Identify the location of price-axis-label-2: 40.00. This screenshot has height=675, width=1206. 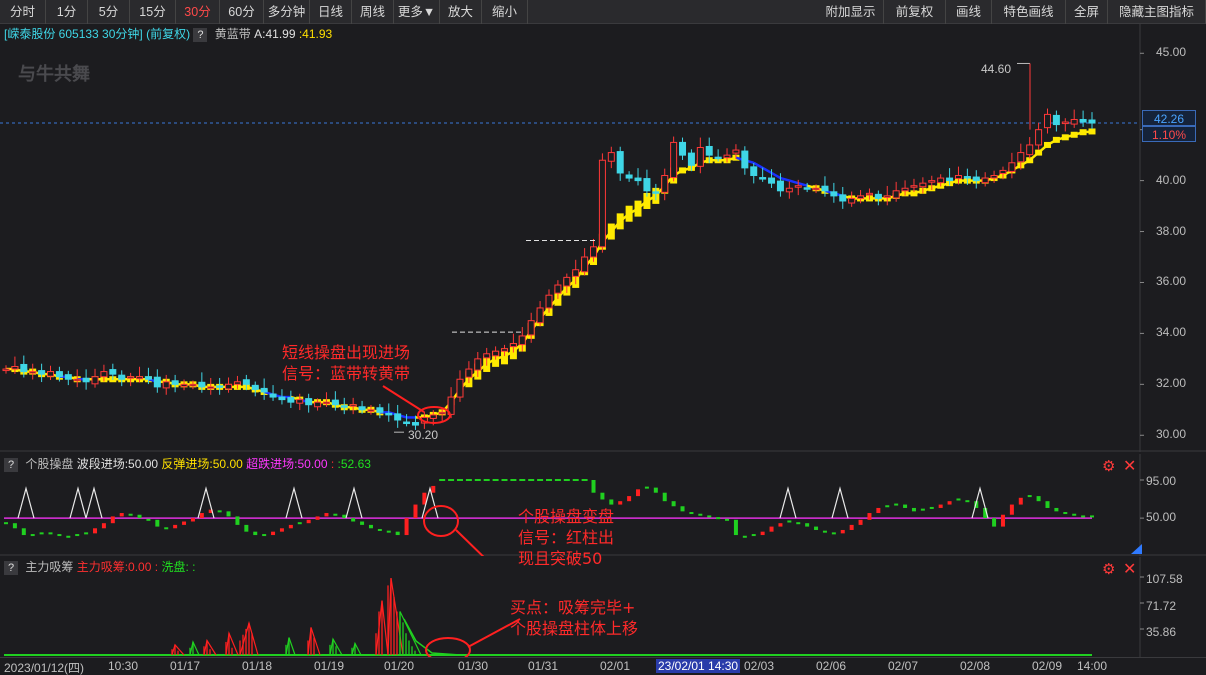
(1171, 179).